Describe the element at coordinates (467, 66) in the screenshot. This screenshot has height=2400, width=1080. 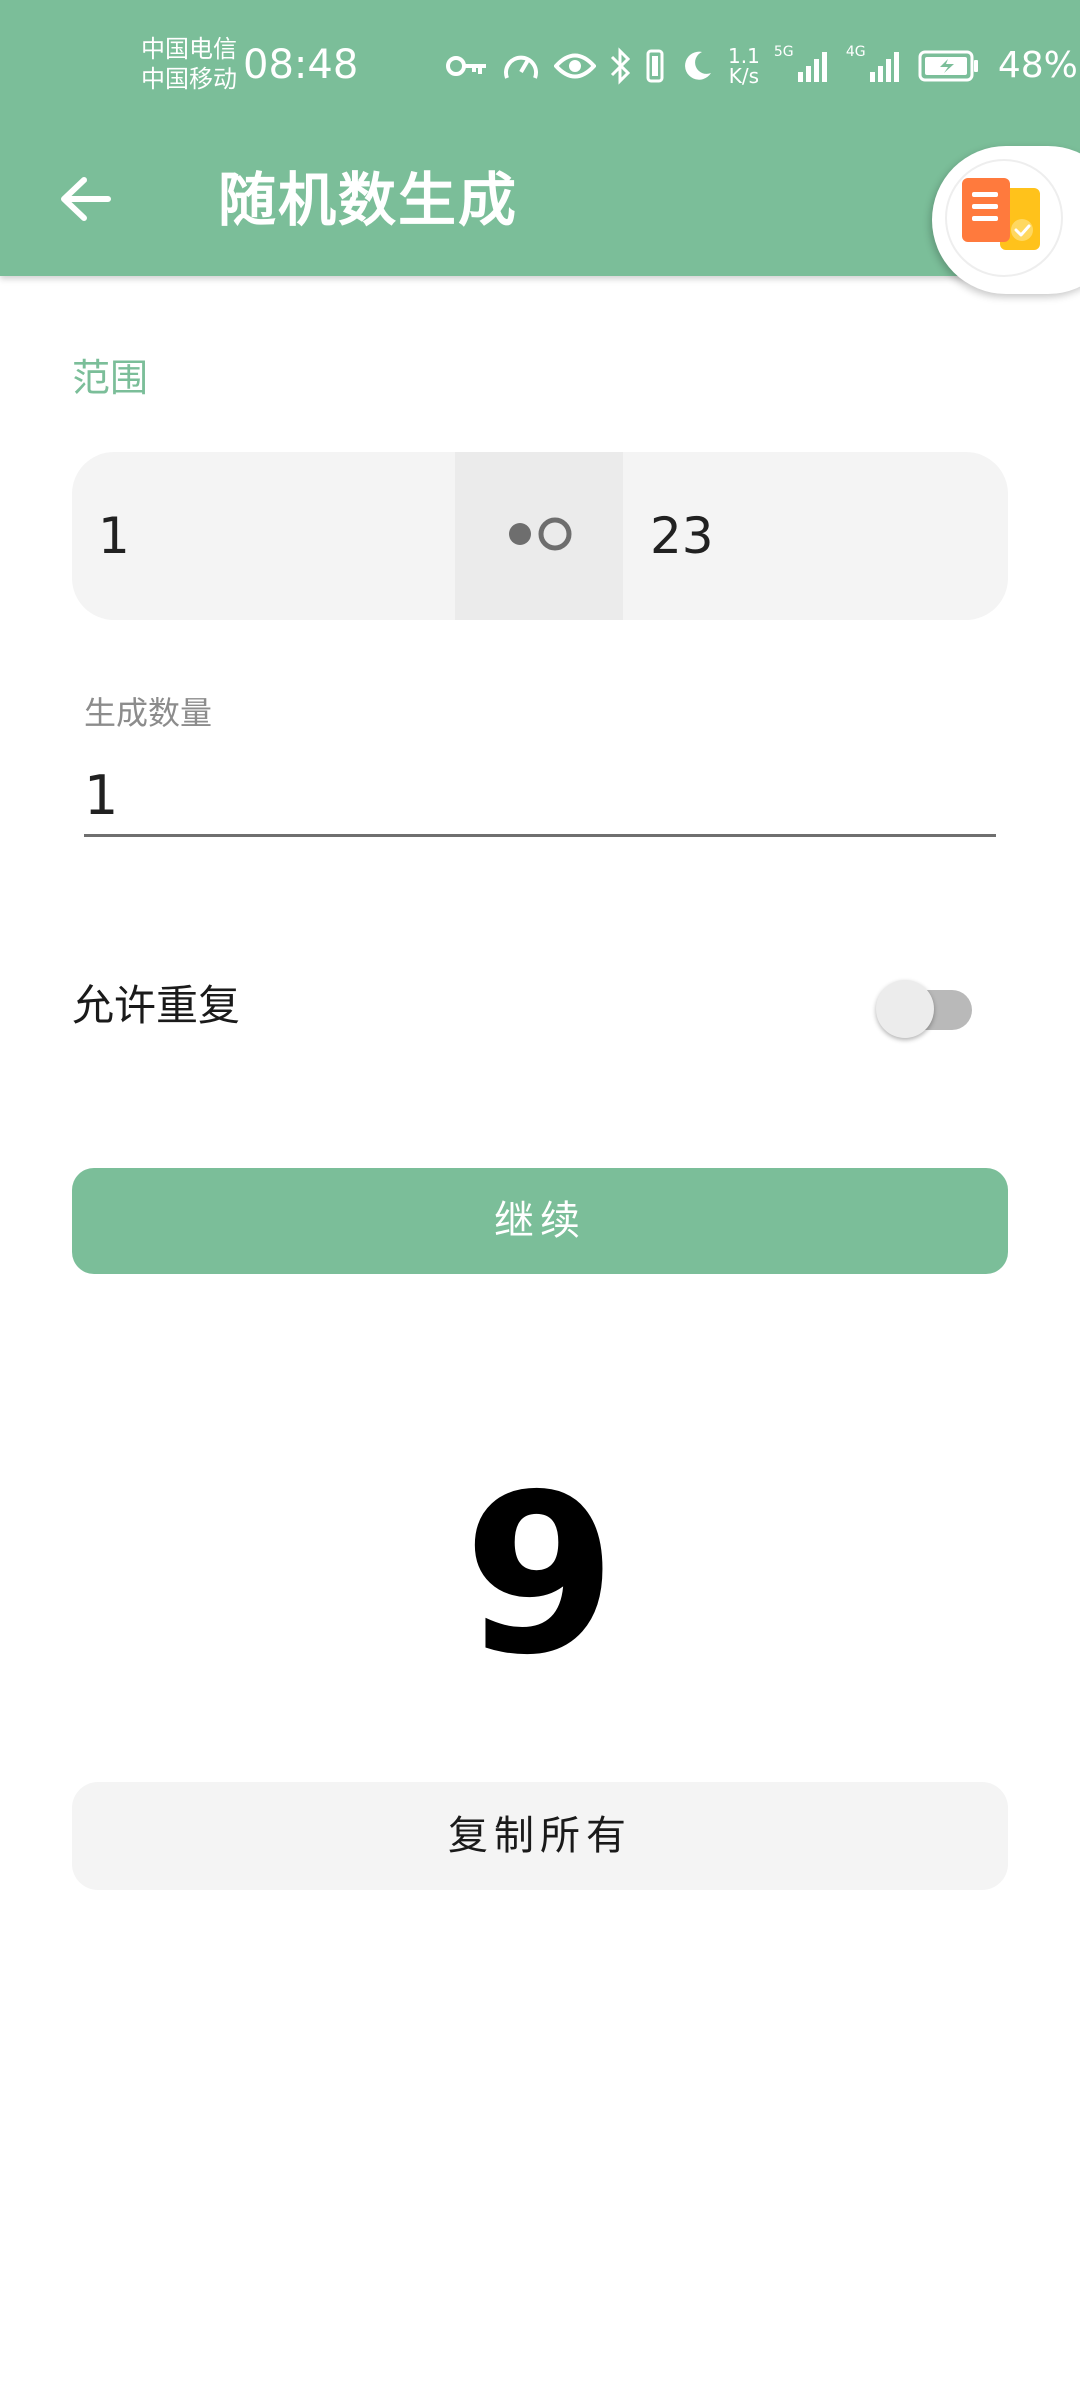
I see `key-icon` at that location.